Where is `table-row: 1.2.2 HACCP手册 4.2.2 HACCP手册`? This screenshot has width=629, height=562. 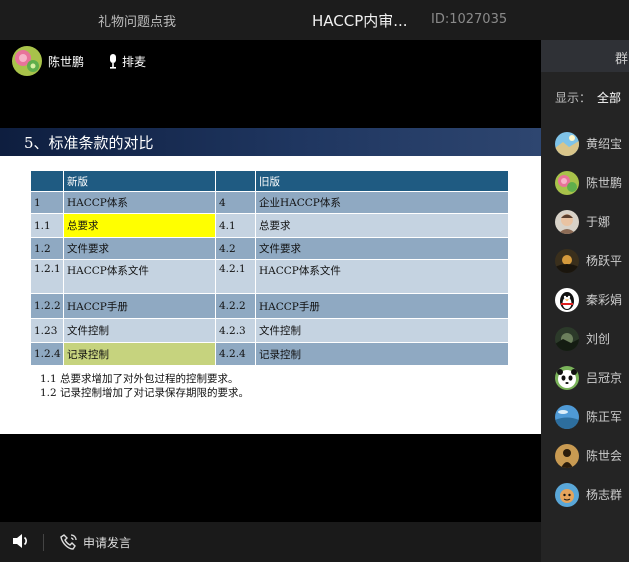
table-row: 1.2.2 HACCP手册 4.2.2 HACCP手册 is located at coordinates (269, 306).